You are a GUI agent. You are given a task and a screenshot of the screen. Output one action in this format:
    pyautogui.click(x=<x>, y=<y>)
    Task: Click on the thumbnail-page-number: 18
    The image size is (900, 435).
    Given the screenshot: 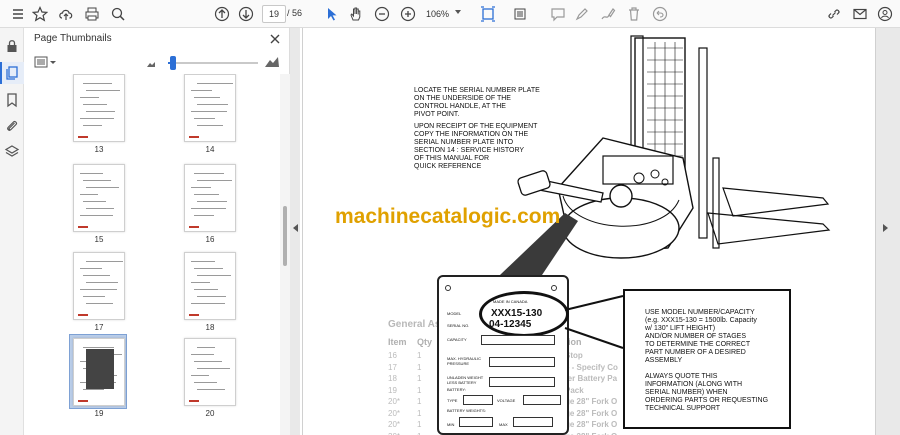 What is the action you would take?
    pyautogui.click(x=210, y=327)
    